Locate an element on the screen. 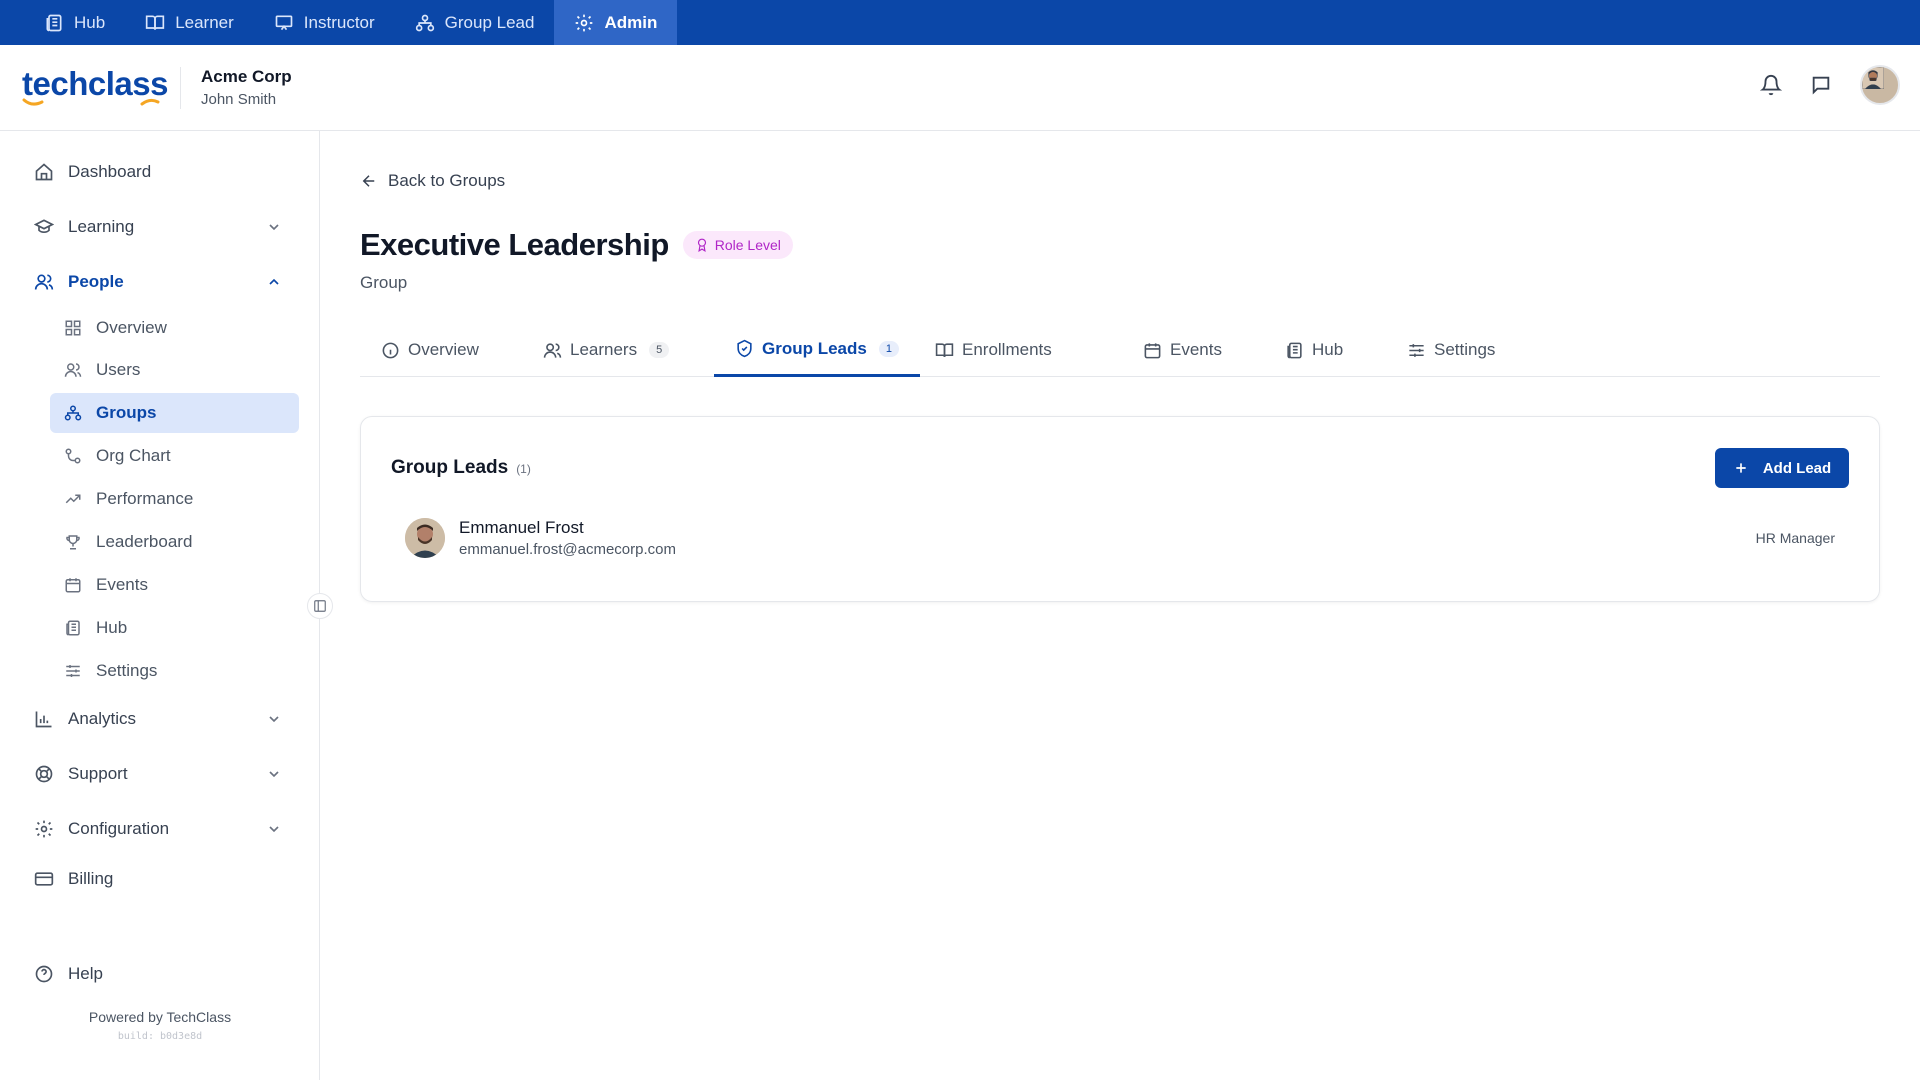 The height and width of the screenshot is (1080, 1920). sidebar-subitem-label: Performance is located at coordinates (145, 498).